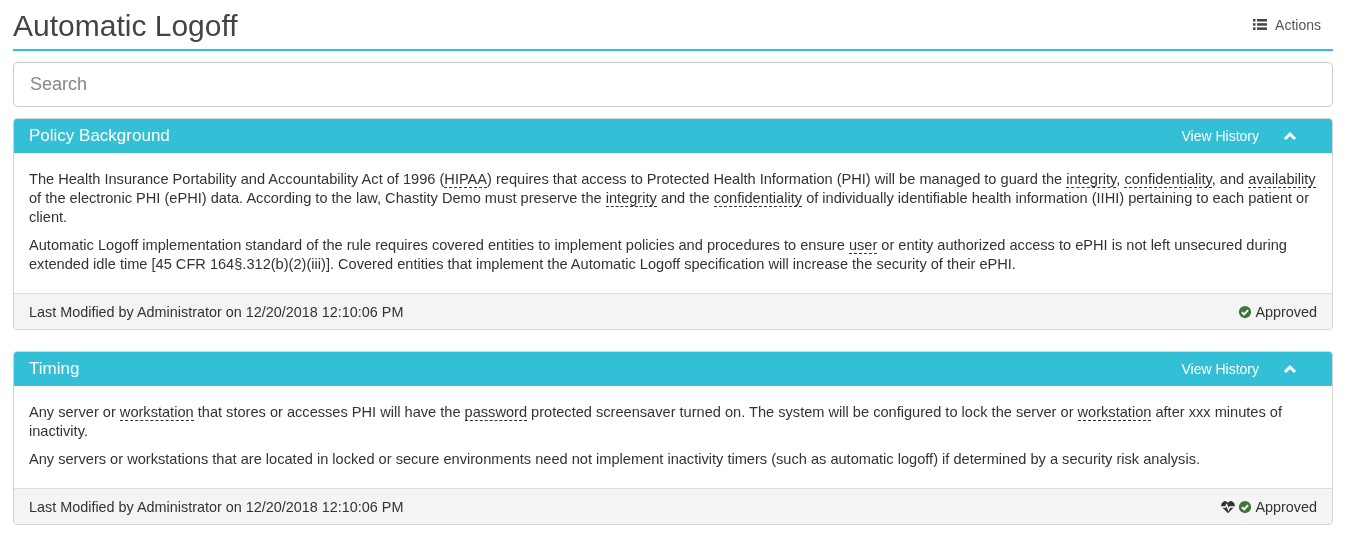  Describe the element at coordinates (673, 84) in the screenshot. I see `search-field: Search` at that location.